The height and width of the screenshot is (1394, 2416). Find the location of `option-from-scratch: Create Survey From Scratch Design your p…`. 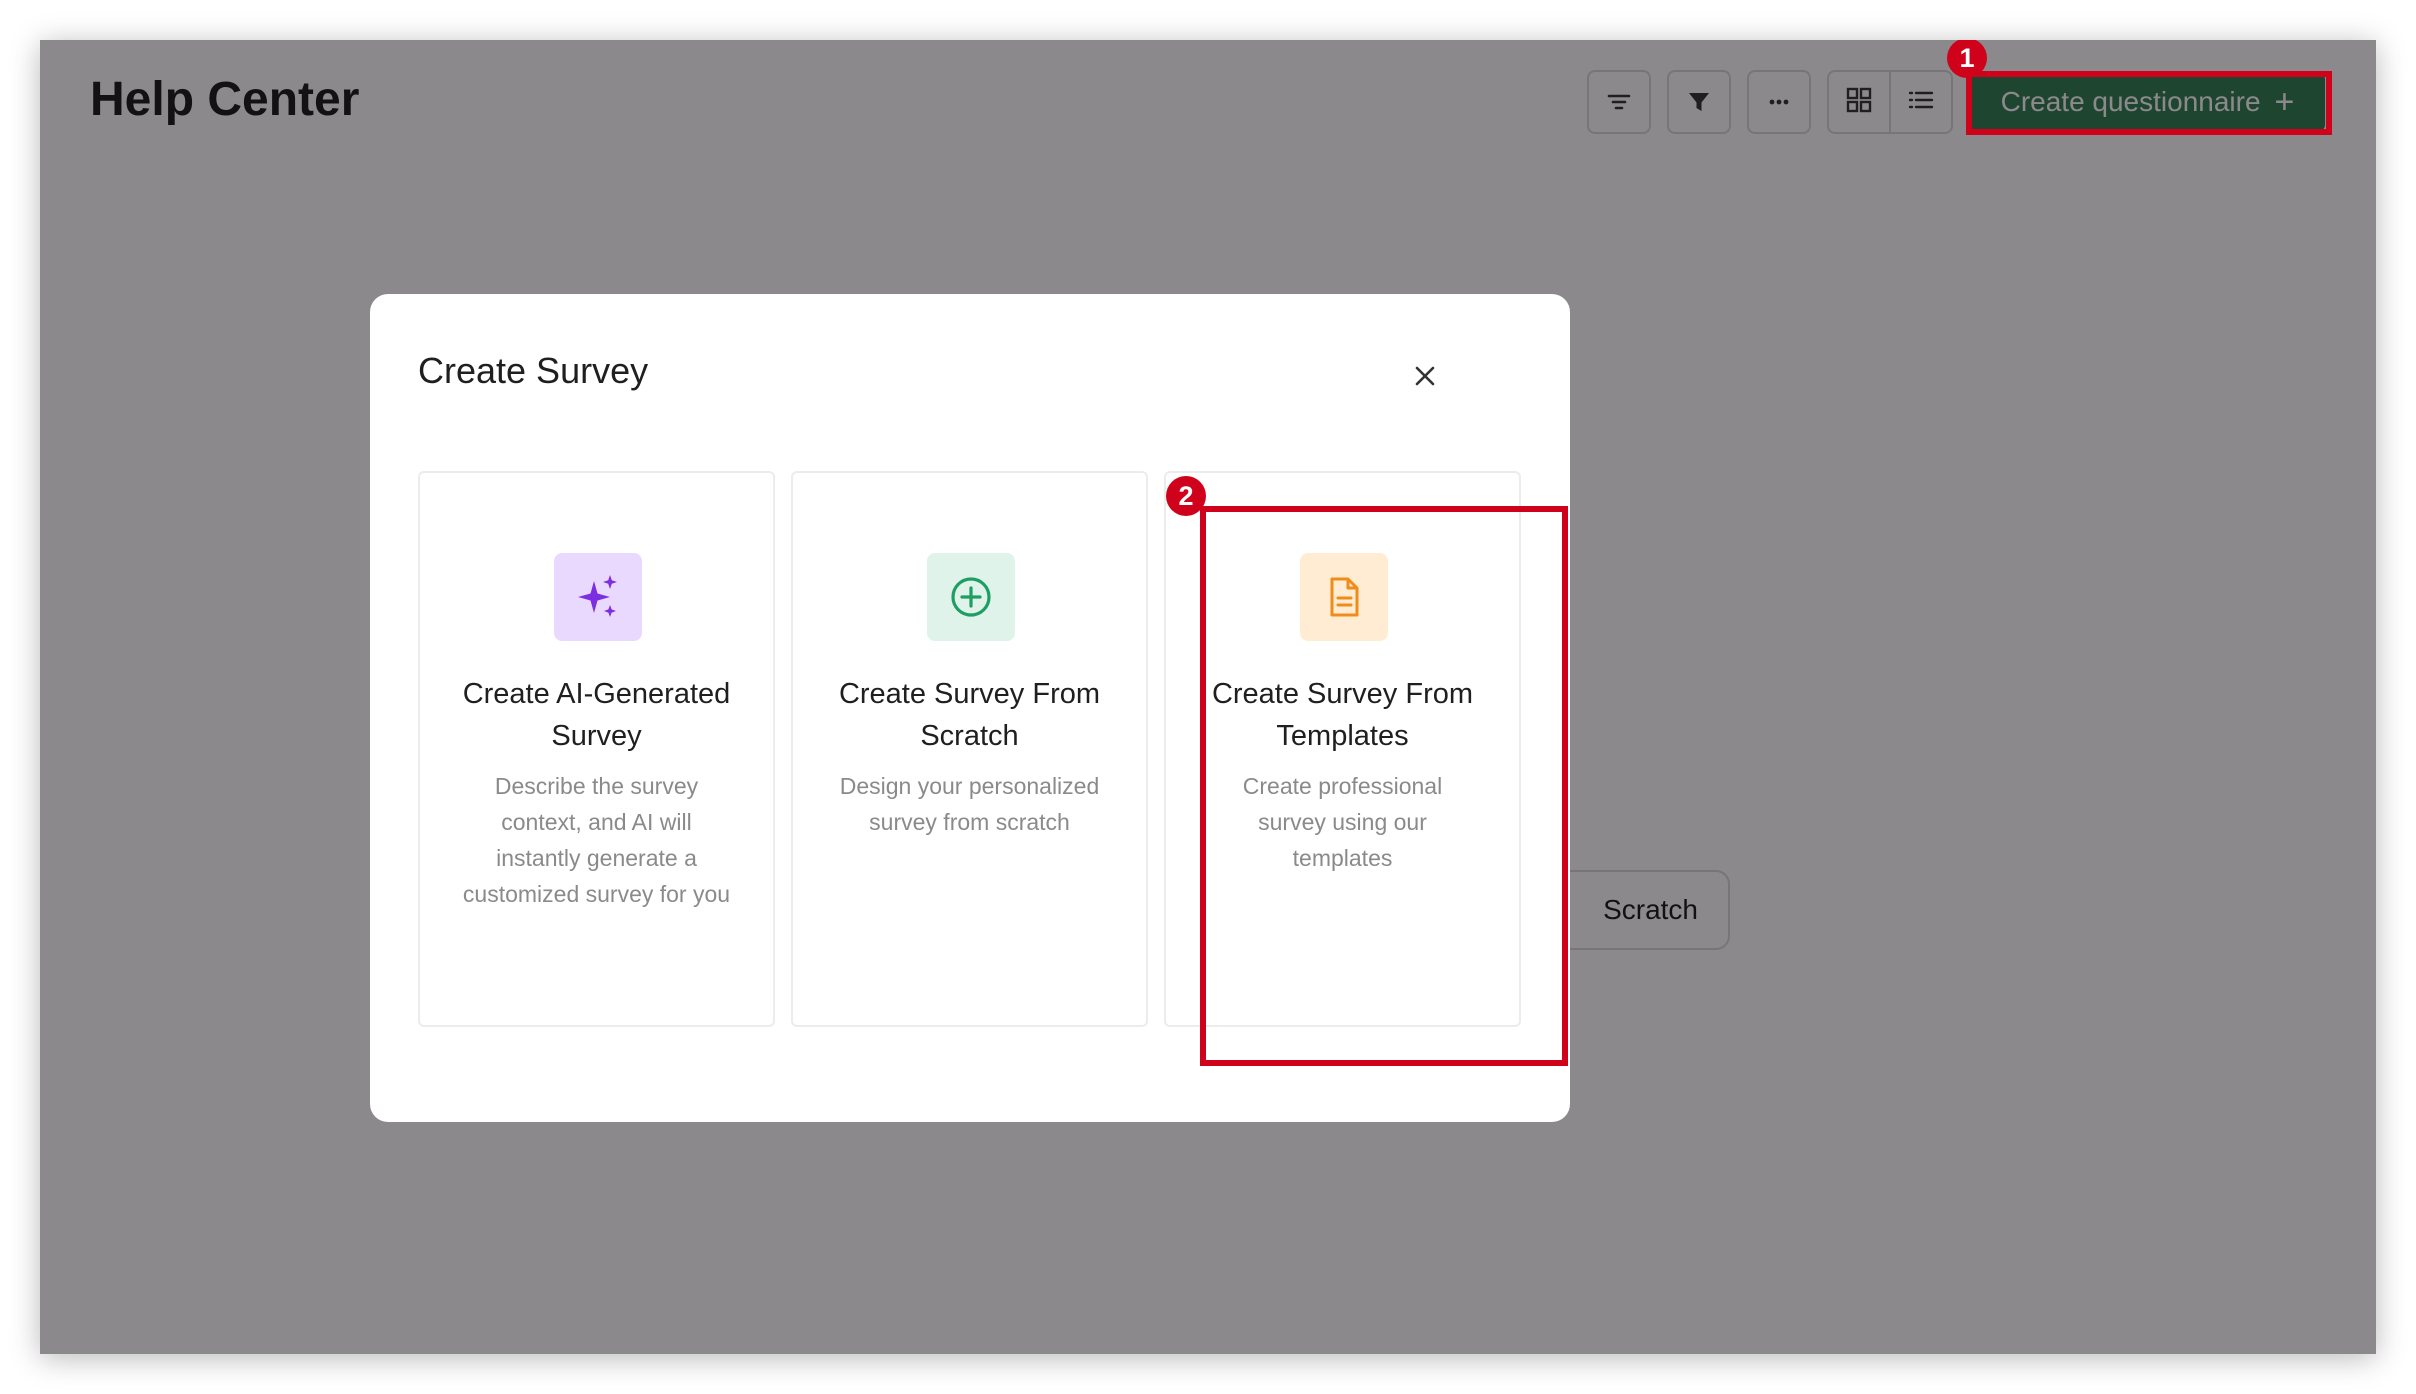

option-from-scratch: Create Survey From Scratch Design your p… is located at coordinates (969, 749).